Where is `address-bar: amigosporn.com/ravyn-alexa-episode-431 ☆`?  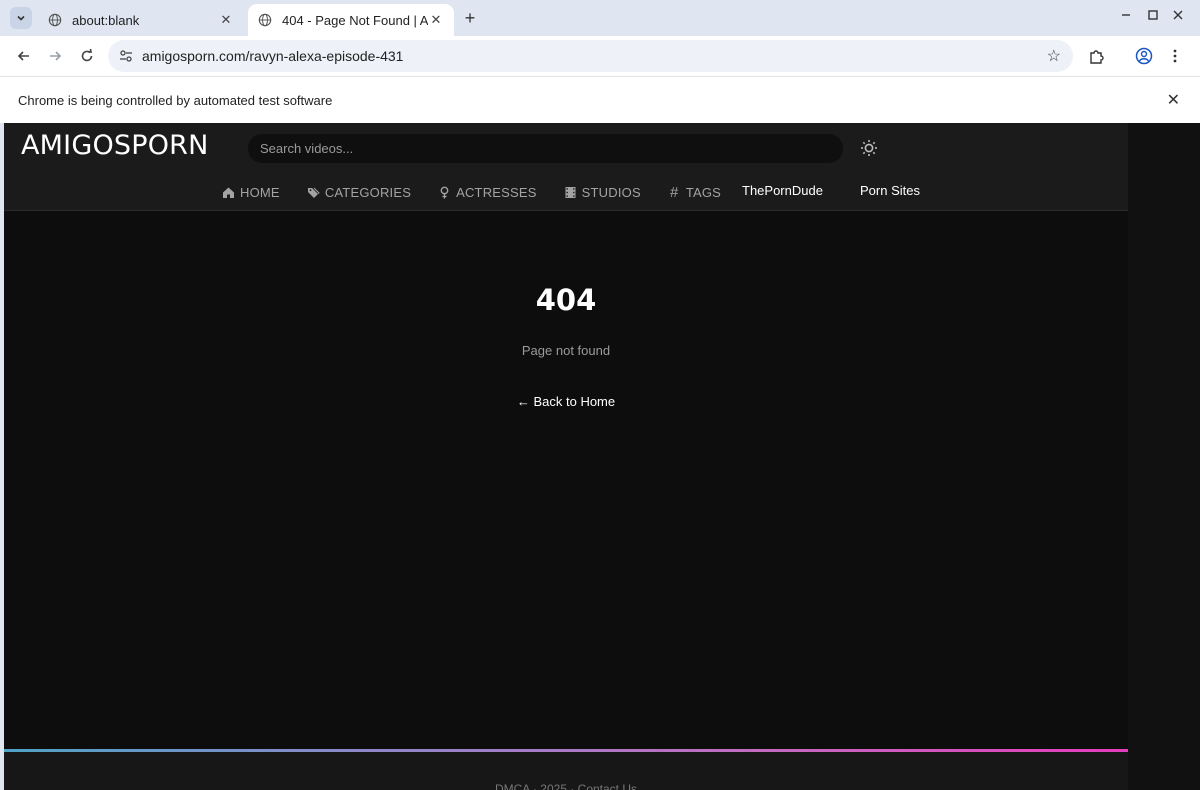 address-bar: amigosporn.com/ravyn-alexa-episode-431 ☆ is located at coordinates (590, 56).